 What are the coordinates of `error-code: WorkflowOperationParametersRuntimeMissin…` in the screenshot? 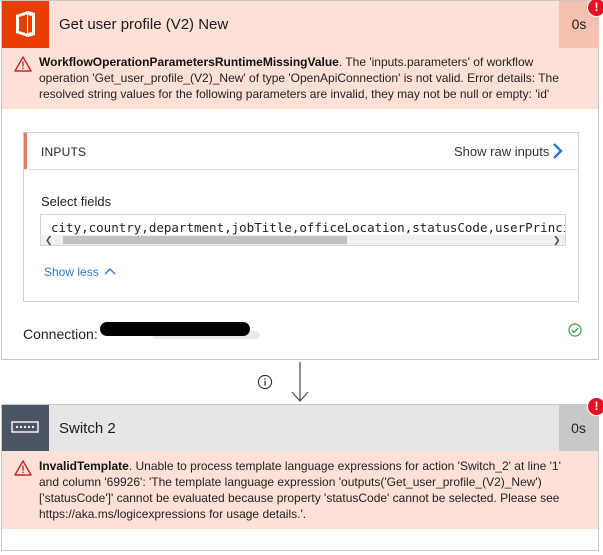 It's located at (189, 62).